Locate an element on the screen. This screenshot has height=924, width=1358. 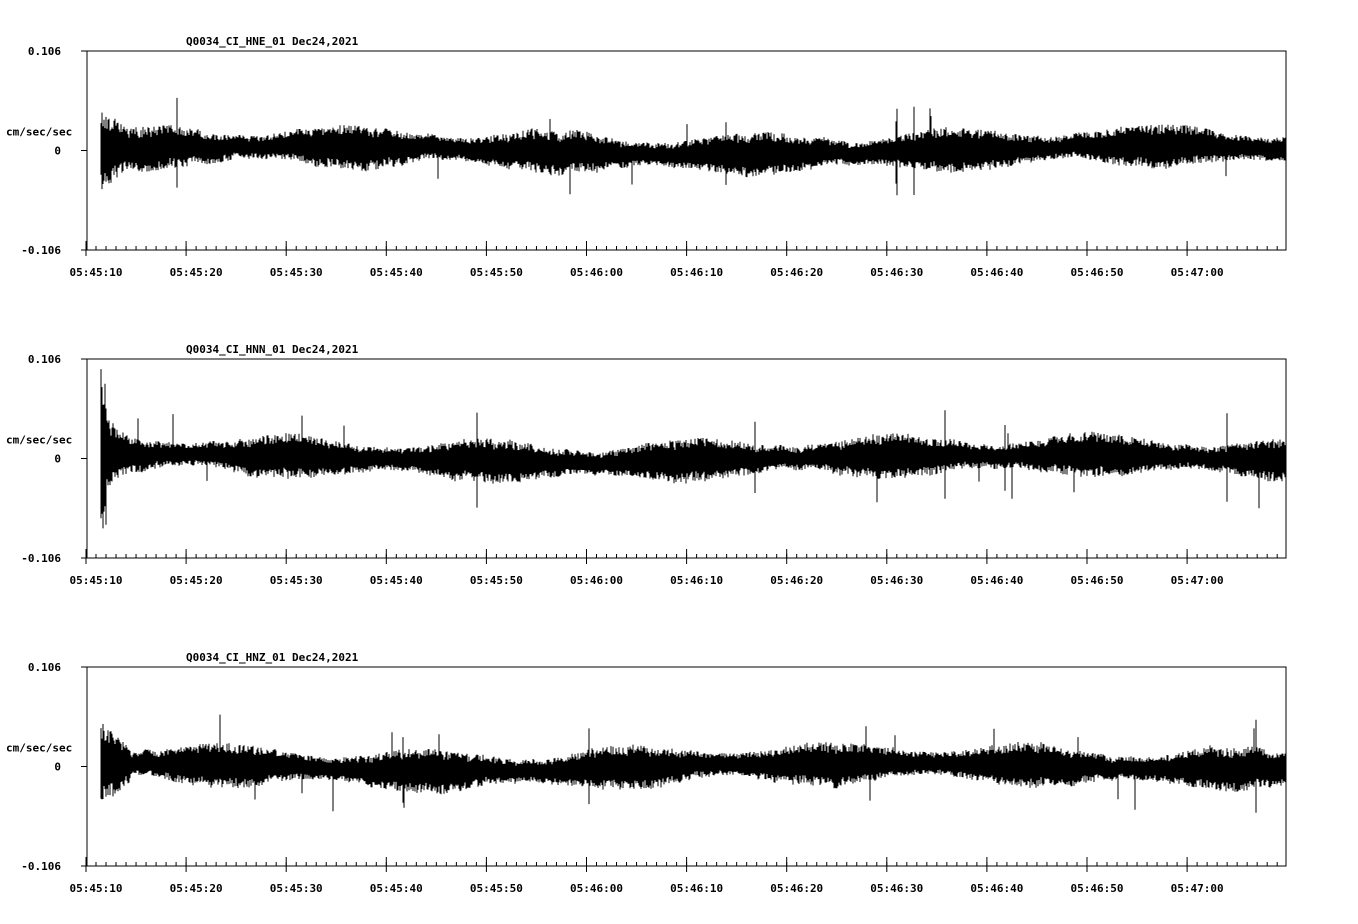
panel-title: Q0034_CI_HNN_01 Dec24,2021 is located at coordinates (272, 349).